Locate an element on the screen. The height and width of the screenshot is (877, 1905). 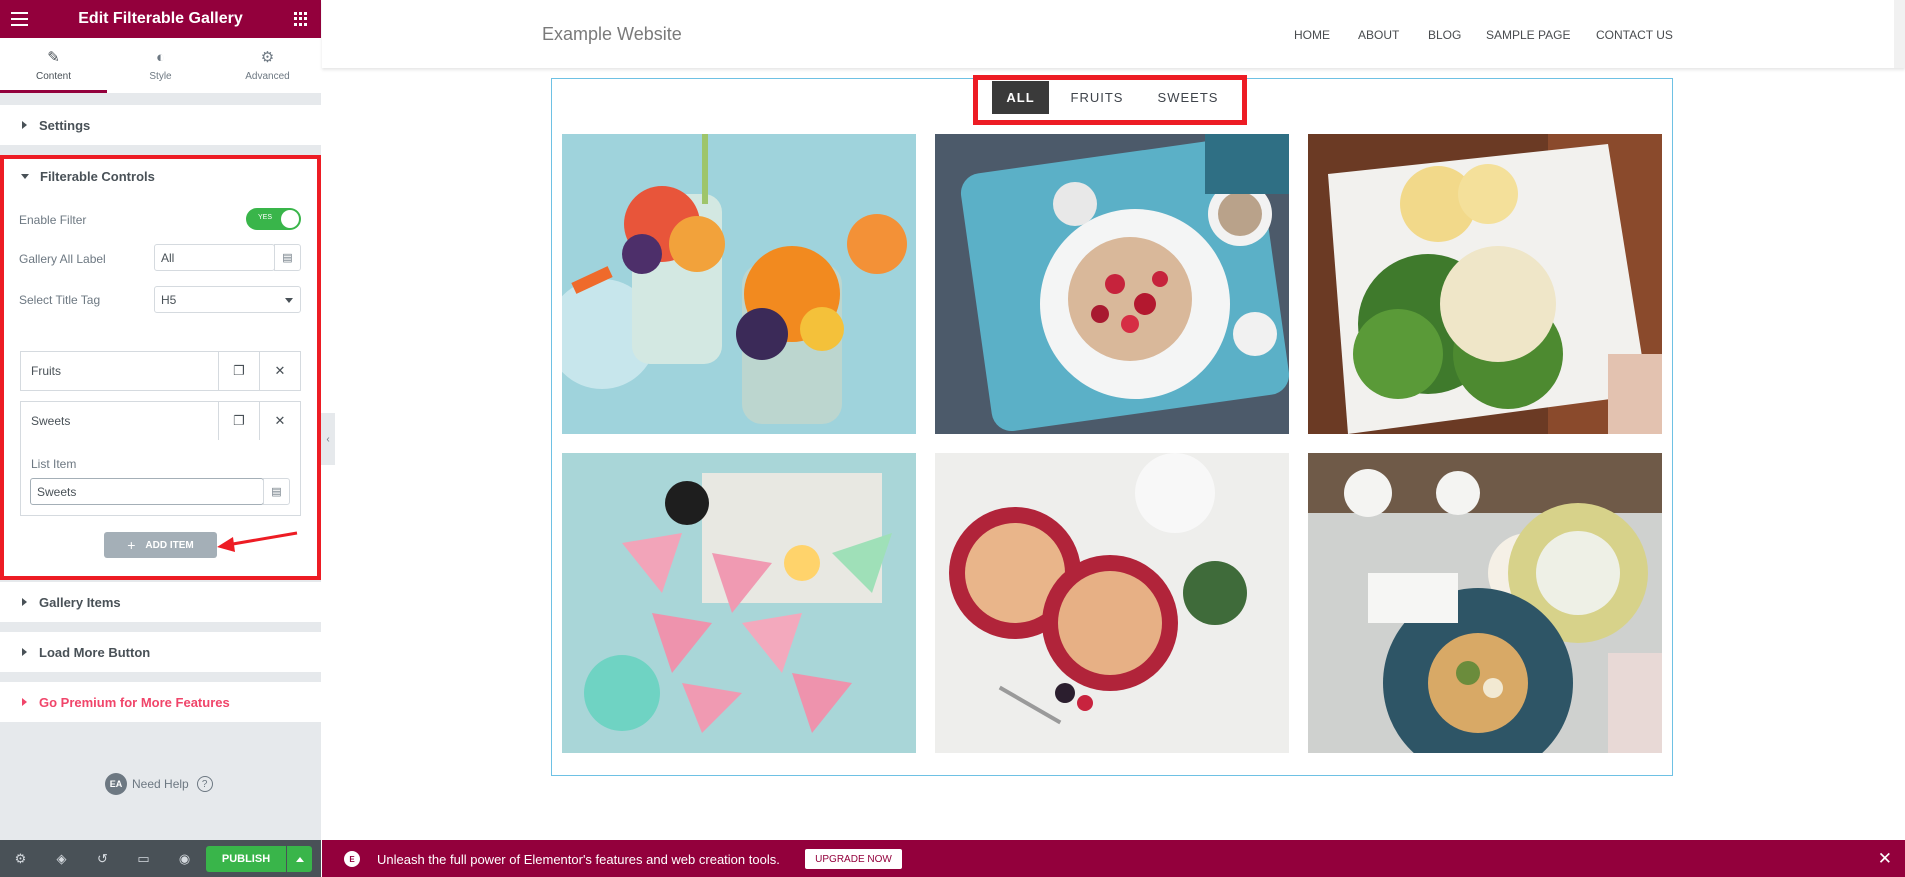
preview-eye-icon: ◉ is located at coordinates (184, 859).